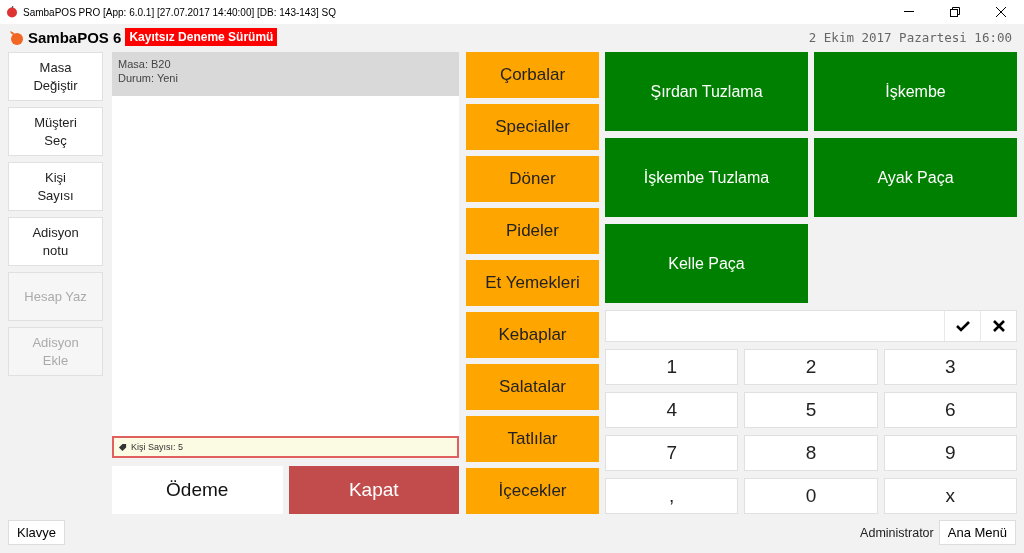 The height and width of the screenshot is (553, 1024). What do you see at coordinates (148, 78) in the screenshot?
I see `ticket-info: Durum: Yeni` at bounding box center [148, 78].